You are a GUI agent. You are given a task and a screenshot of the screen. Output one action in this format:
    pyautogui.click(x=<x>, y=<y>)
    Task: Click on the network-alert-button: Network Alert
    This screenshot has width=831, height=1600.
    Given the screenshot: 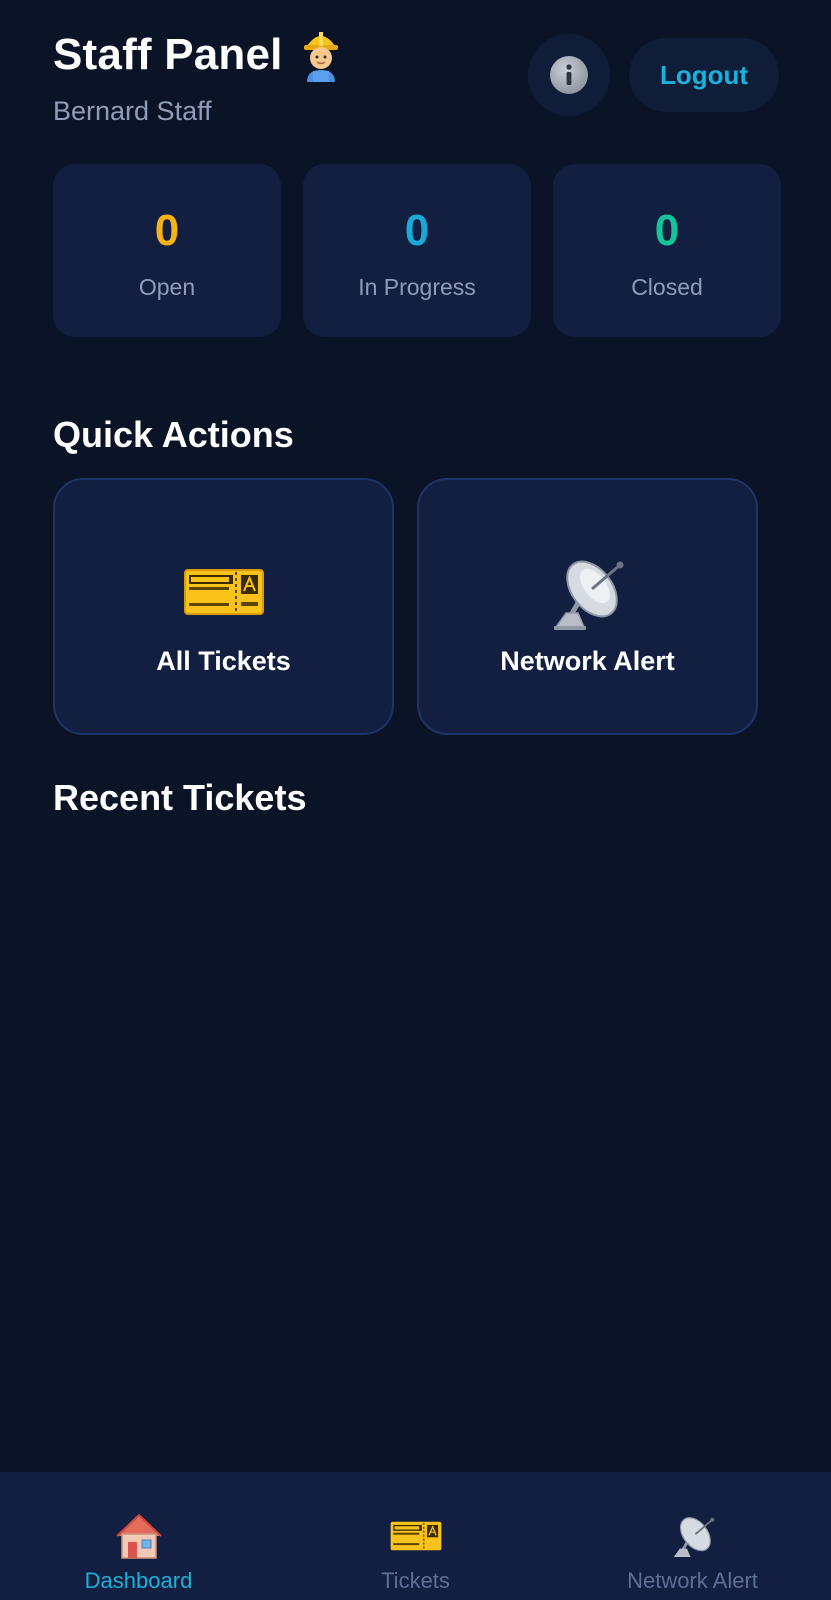 What is the action you would take?
    pyautogui.click(x=587, y=606)
    